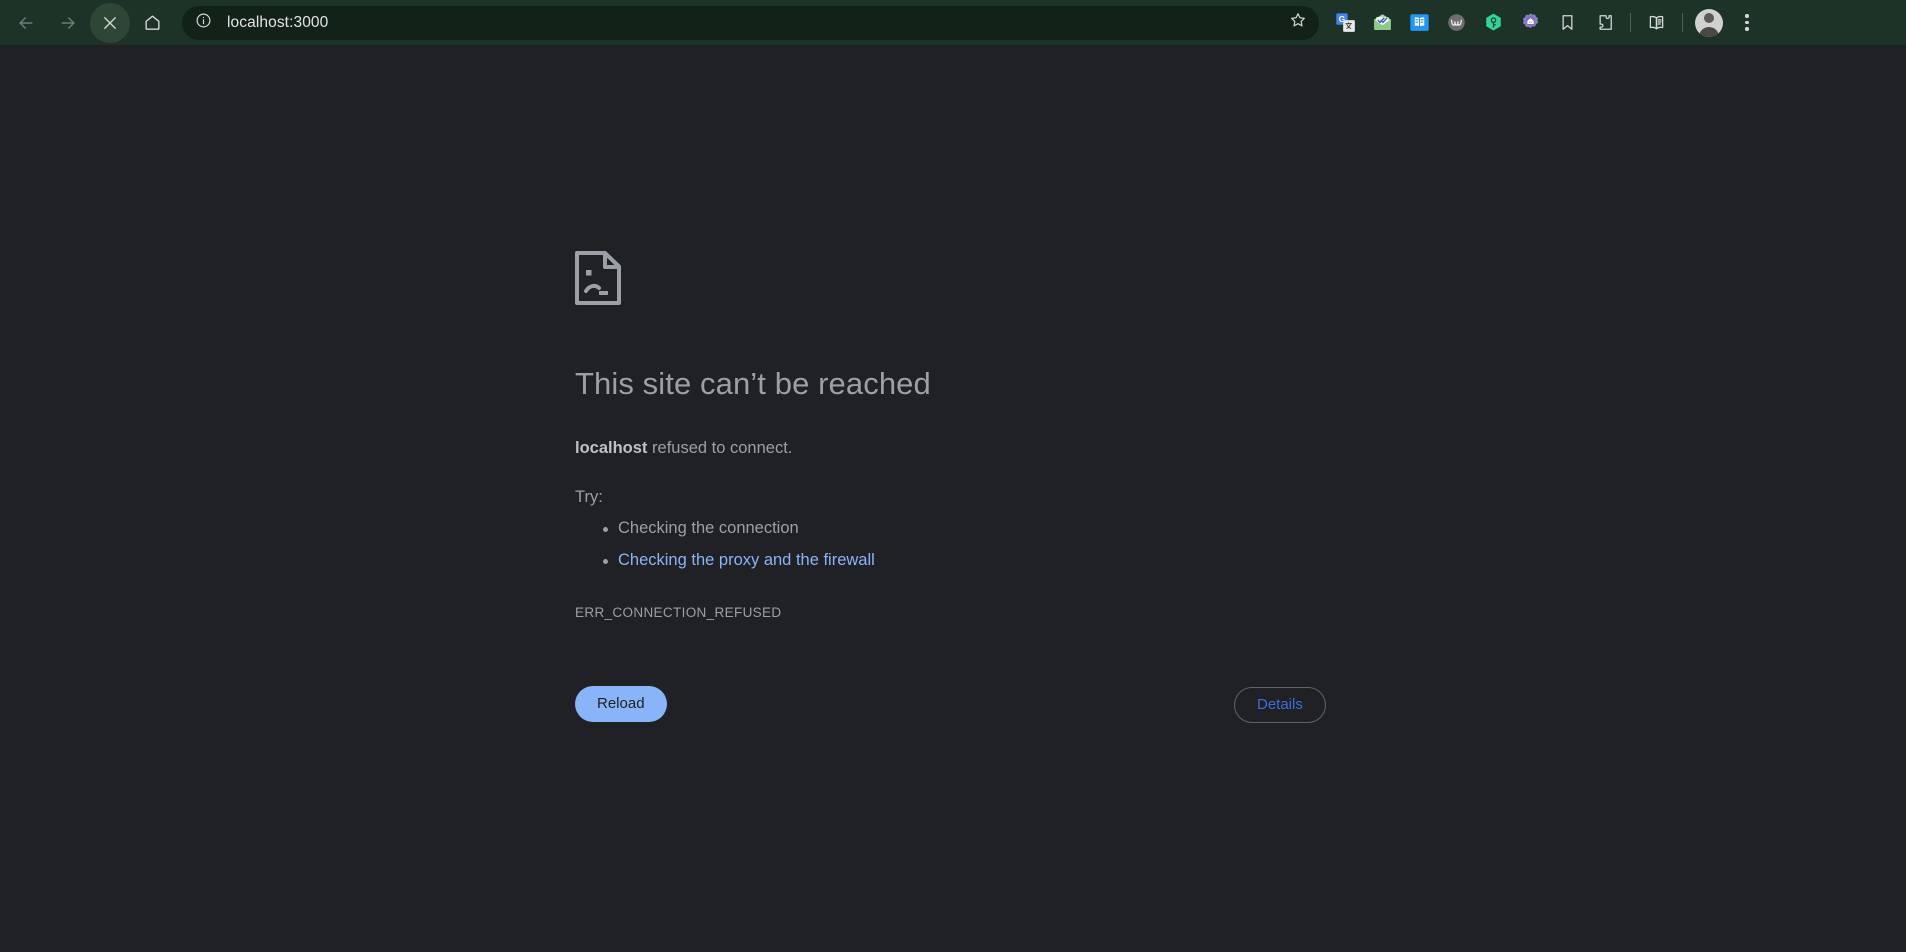 The width and height of the screenshot is (1906, 952). I want to click on arrow-right-icon, so click(68, 23).